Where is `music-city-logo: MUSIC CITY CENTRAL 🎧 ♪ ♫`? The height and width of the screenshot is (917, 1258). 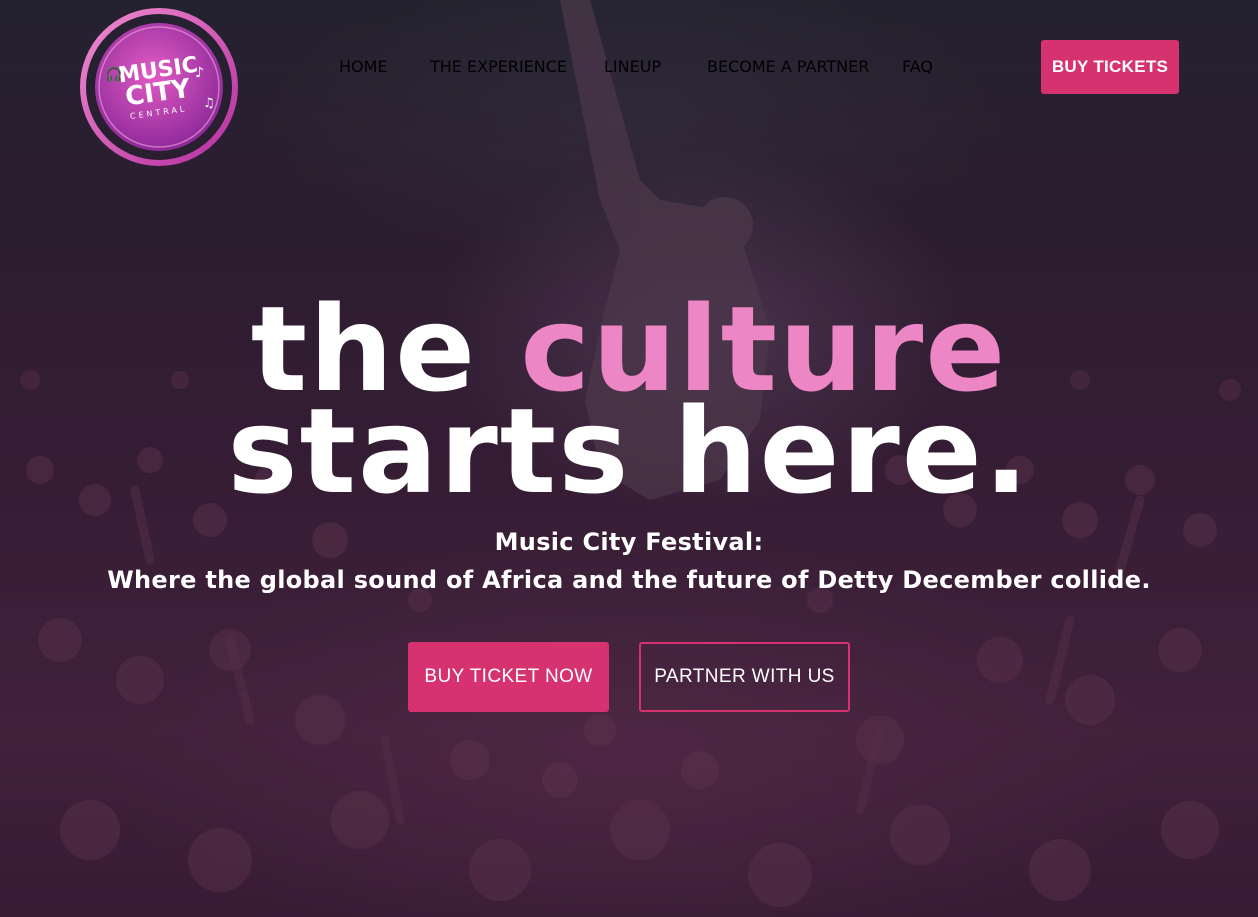
music-city-logo: MUSIC CITY CENTRAL 🎧 ♪ ♫ is located at coordinates (159, 87).